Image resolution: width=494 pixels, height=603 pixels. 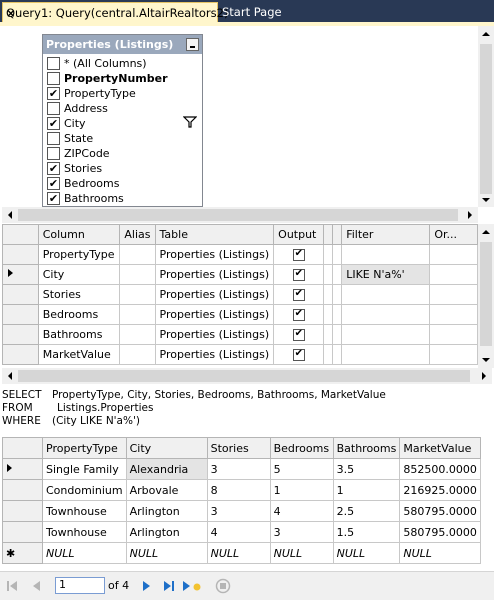 I want to click on diagram-column-item: ✔ Bathrooms, so click(x=124, y=198).